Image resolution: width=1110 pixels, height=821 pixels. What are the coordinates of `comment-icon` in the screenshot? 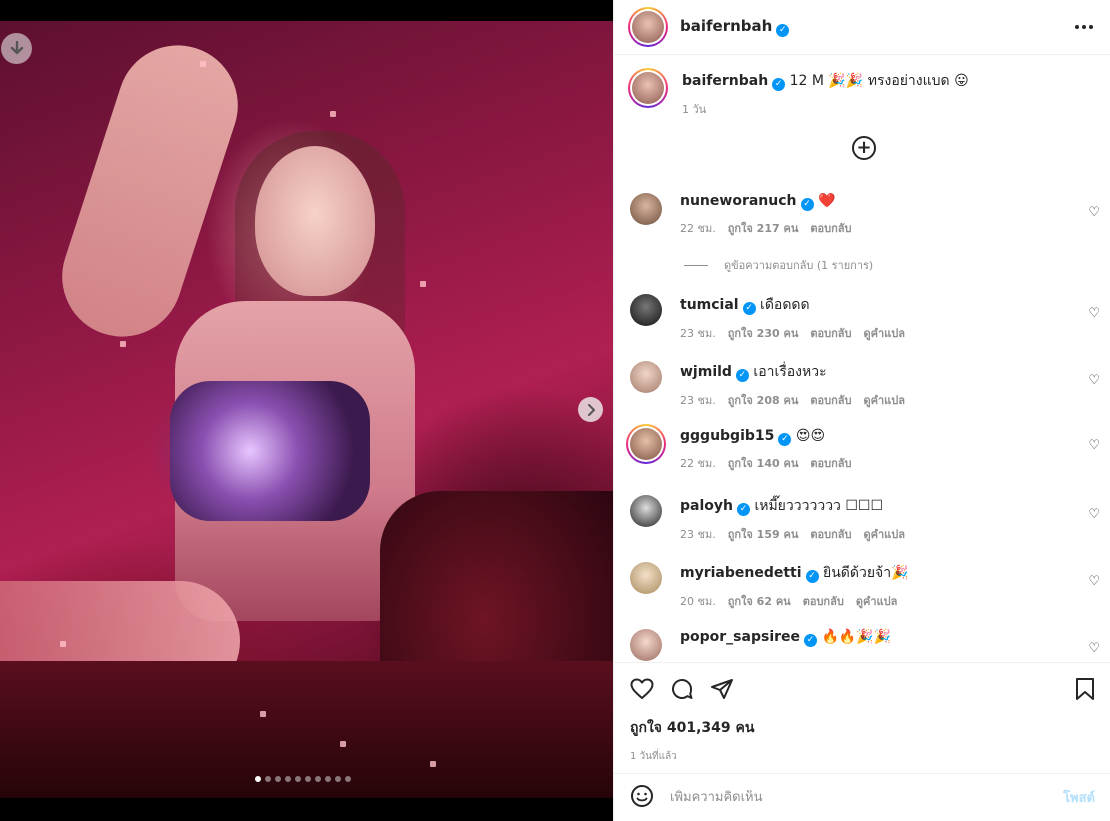 It's located at (682, 691).